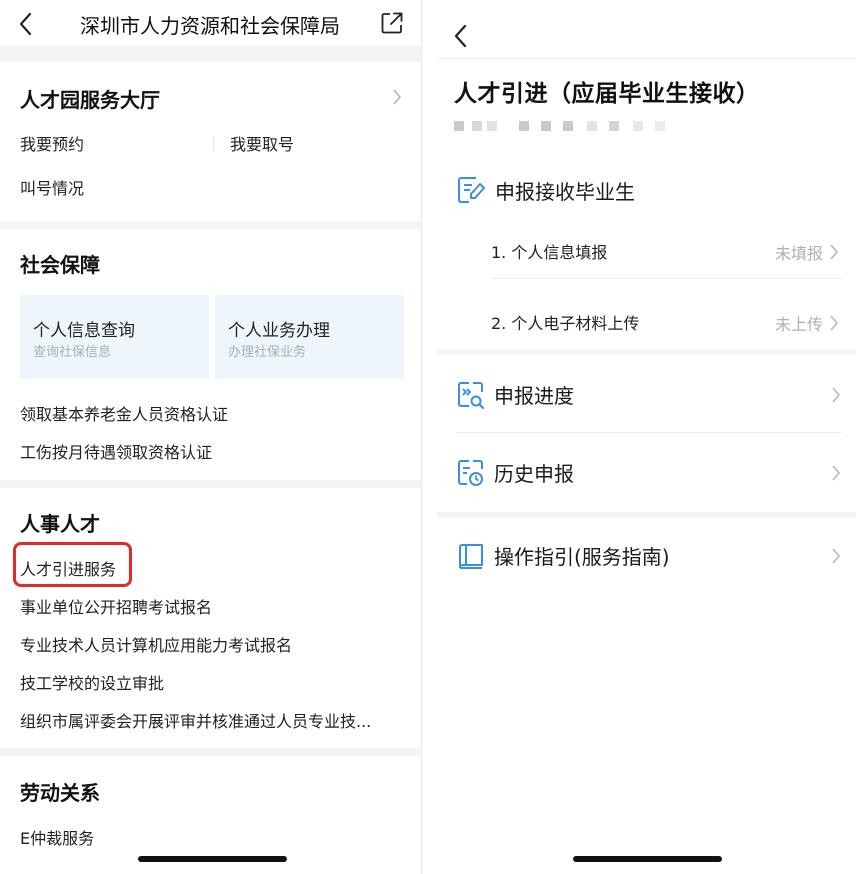 The height and width of the screenshot is (874, 856). What do you see at coordinates (429, 437) in the screenshot?
I see `screen-gap` at bounding box center [429, 437].